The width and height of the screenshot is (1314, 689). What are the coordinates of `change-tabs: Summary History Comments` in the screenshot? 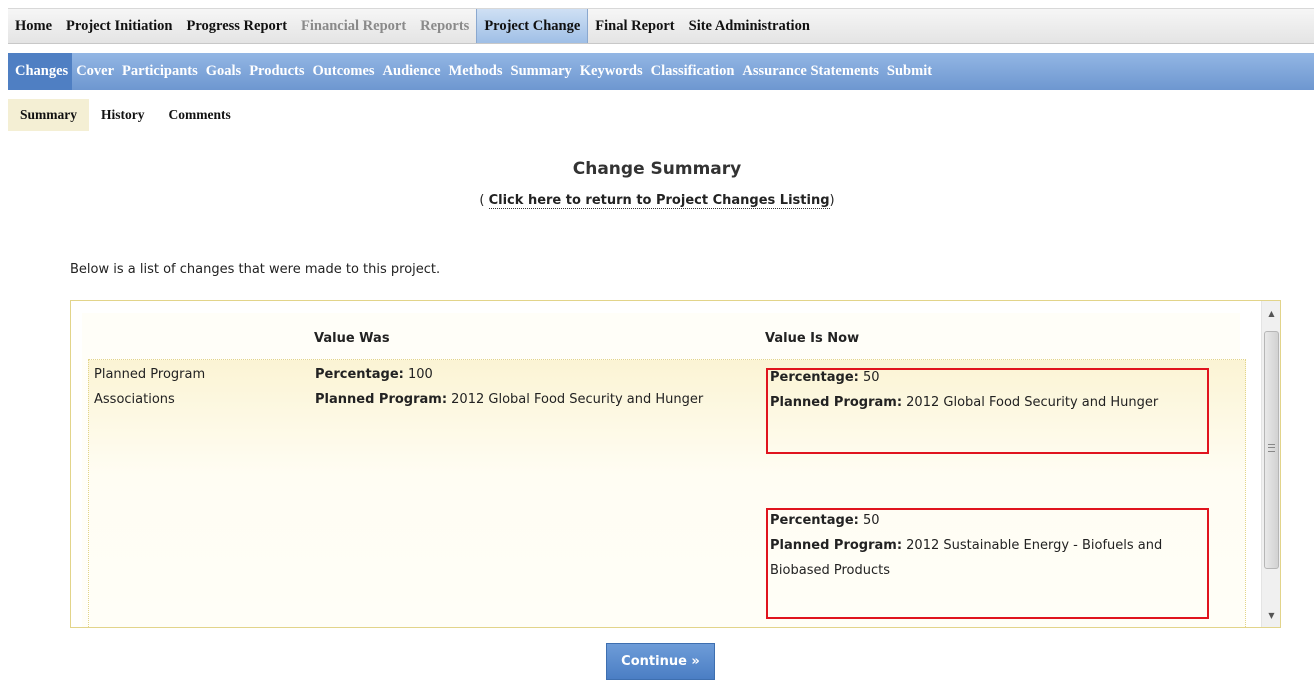 It's located at (125, 115).